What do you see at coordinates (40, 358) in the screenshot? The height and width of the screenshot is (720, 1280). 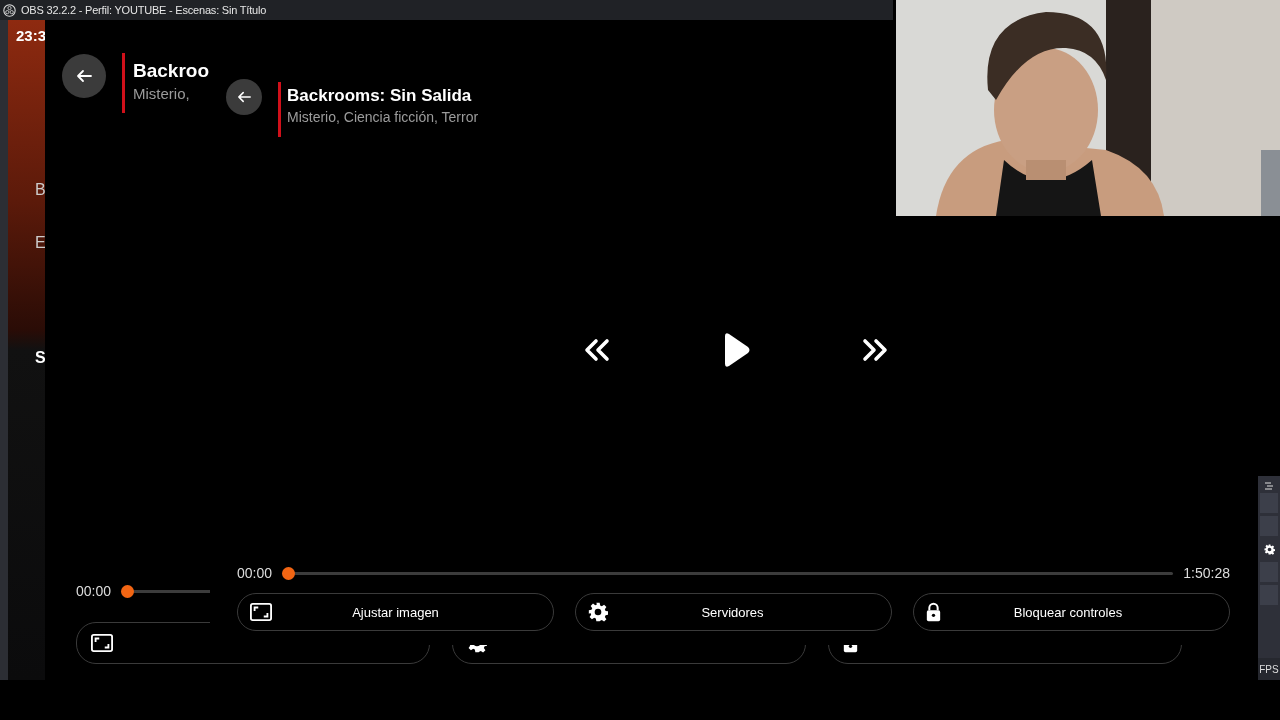 I see `partial-text: S` at bounding box center [40, 358].